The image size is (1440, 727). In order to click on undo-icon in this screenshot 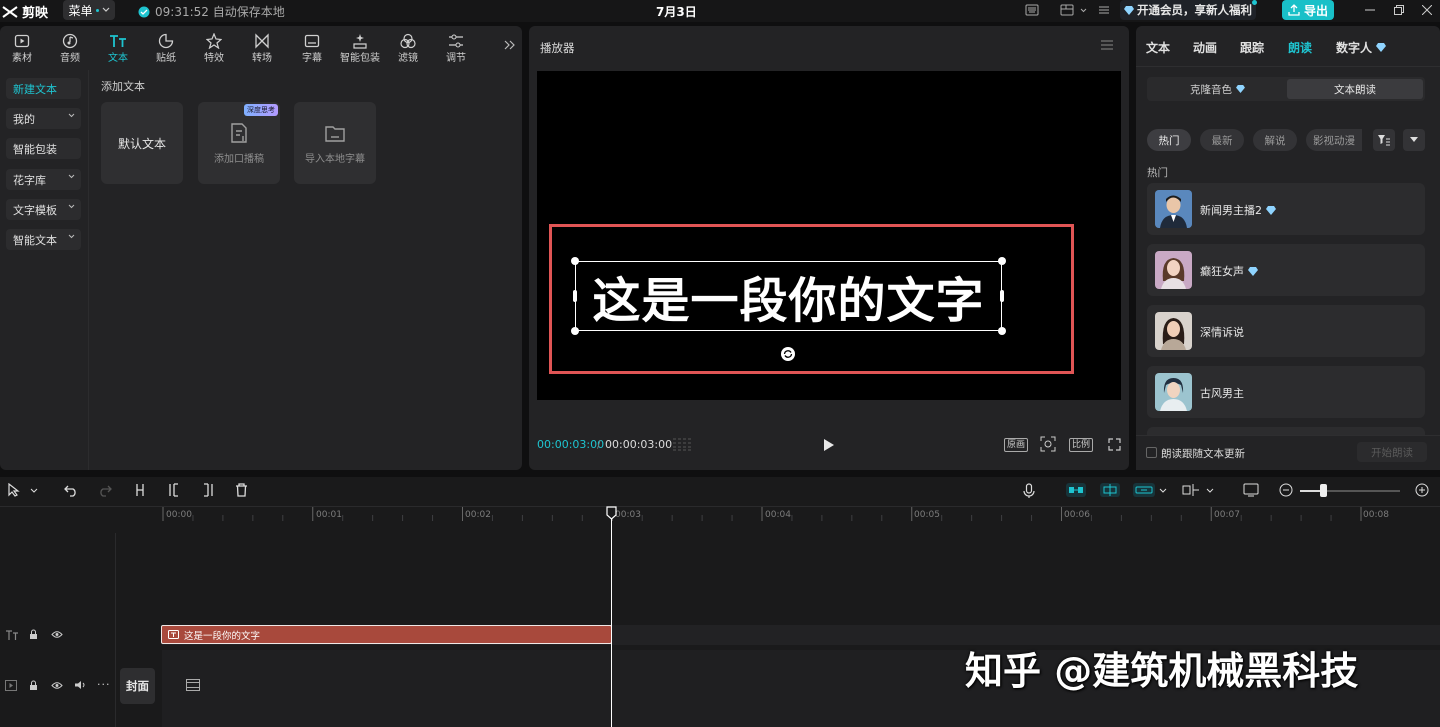, I will do `click(71, 490)`.